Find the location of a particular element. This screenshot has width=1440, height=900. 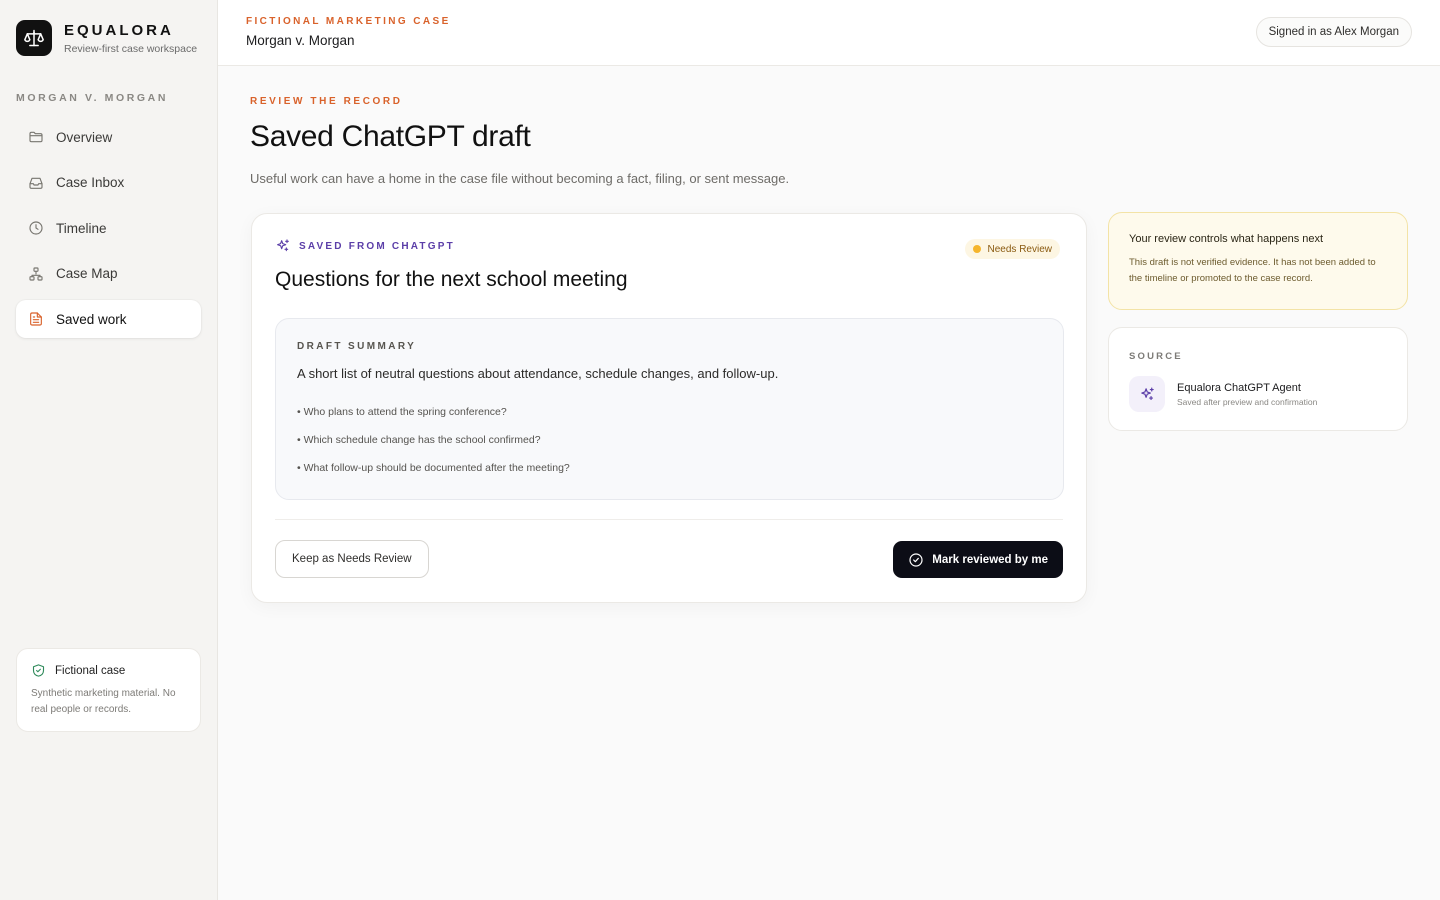

draft-source-eyebrow: SAVED FROM CHATGPT is located at coordinates (365, 246).